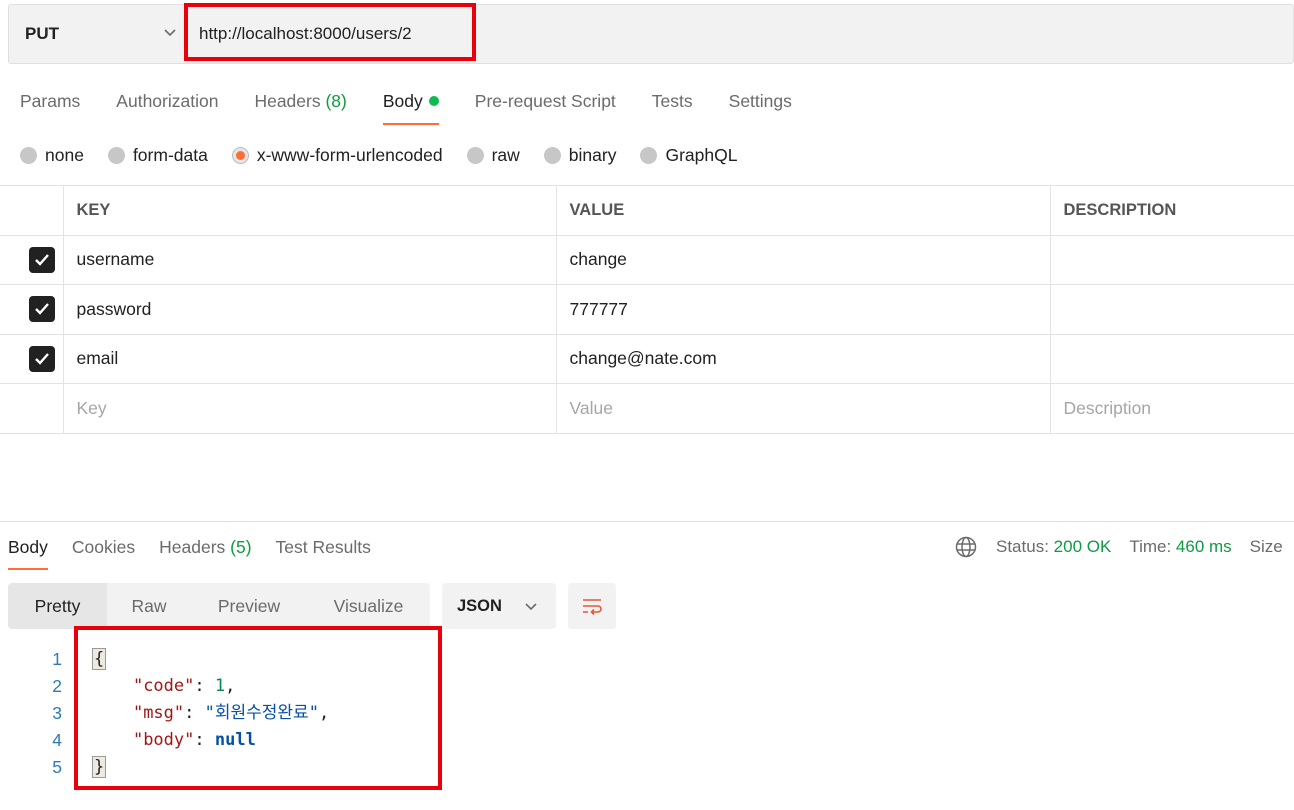 The image size is (1294, 810). What do you see at coordinates (803, 210) in the screenshot?
I see `table-header-value: VALUE` at bounding box center [803, 210].